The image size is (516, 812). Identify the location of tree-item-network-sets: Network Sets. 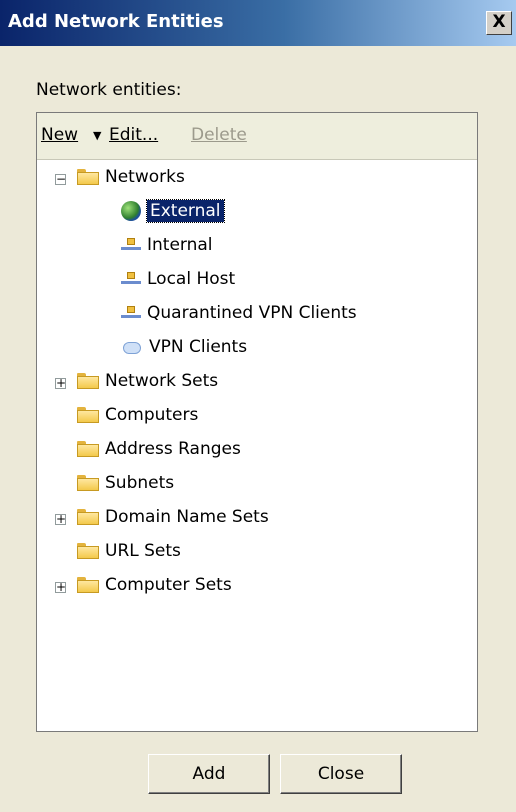
(147, 381).